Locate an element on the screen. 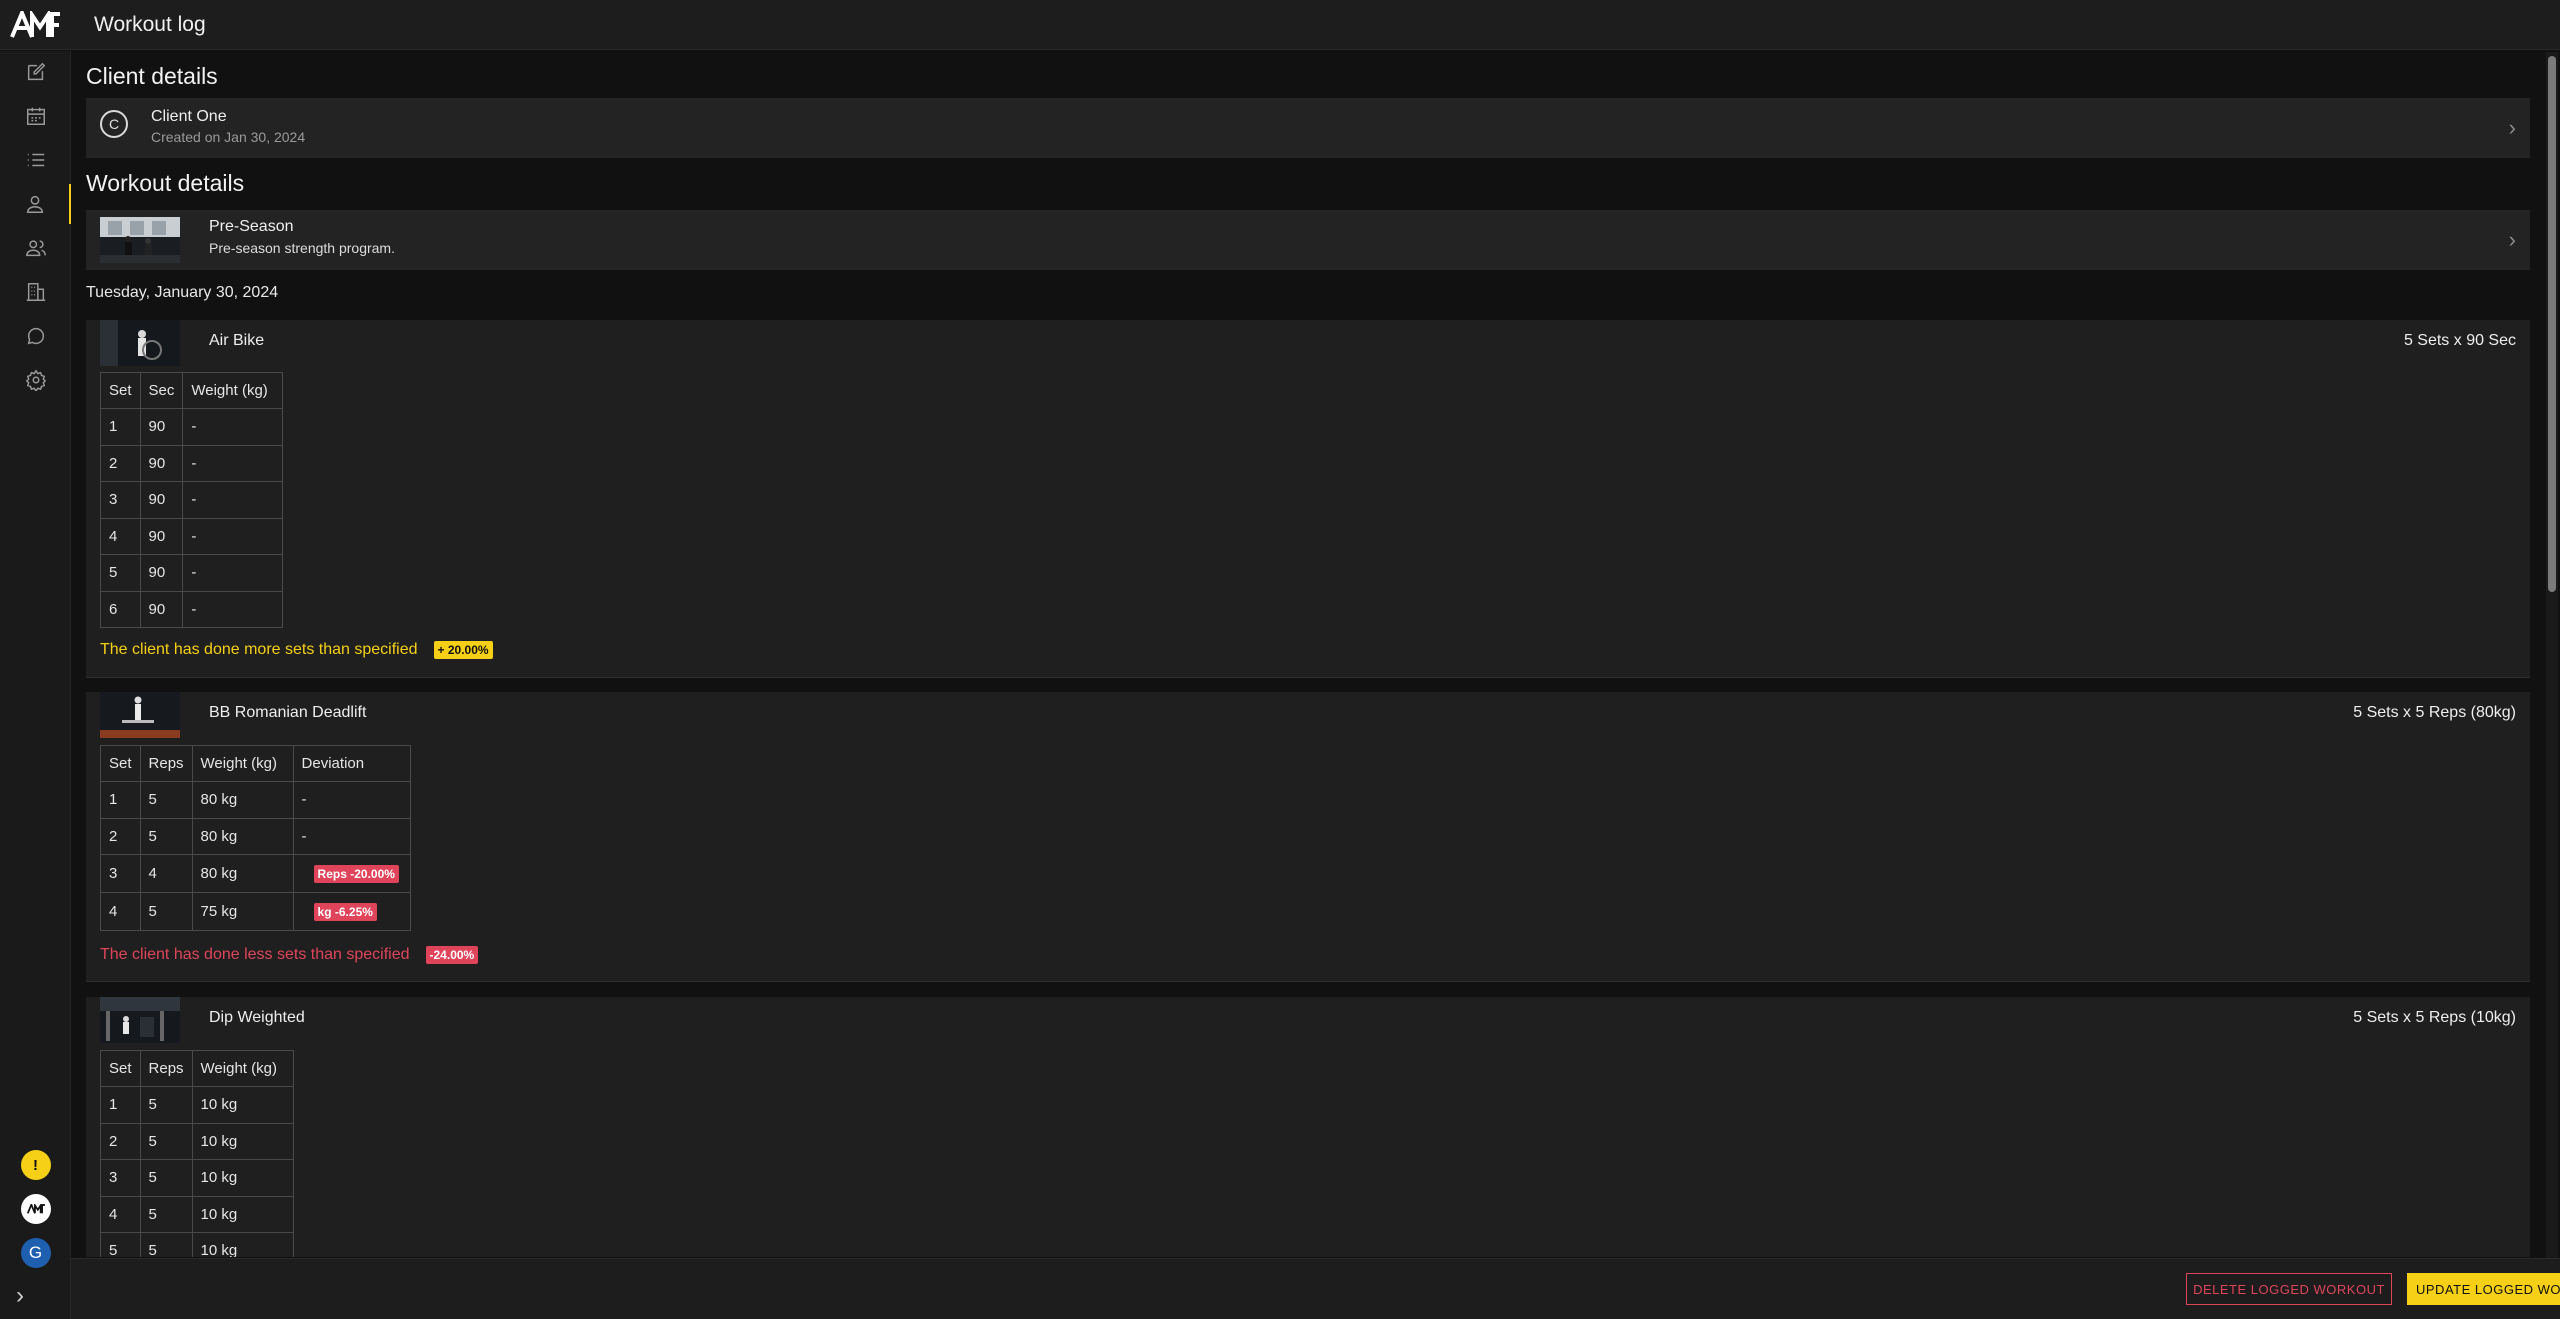 The image size is (2560, 1319). table-row: 4 5 10 kg is located at coordinates (197, 1214).